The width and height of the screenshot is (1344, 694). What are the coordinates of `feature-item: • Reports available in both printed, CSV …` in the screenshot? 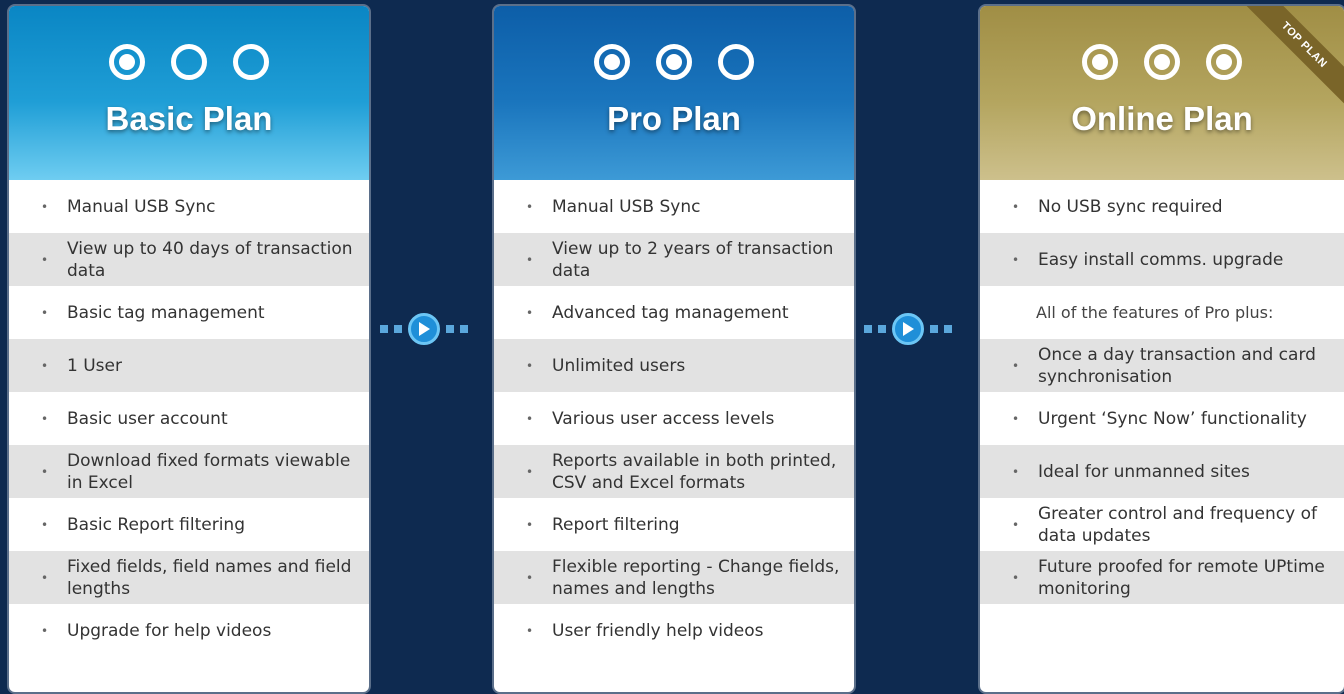 It's located at (674, 471).